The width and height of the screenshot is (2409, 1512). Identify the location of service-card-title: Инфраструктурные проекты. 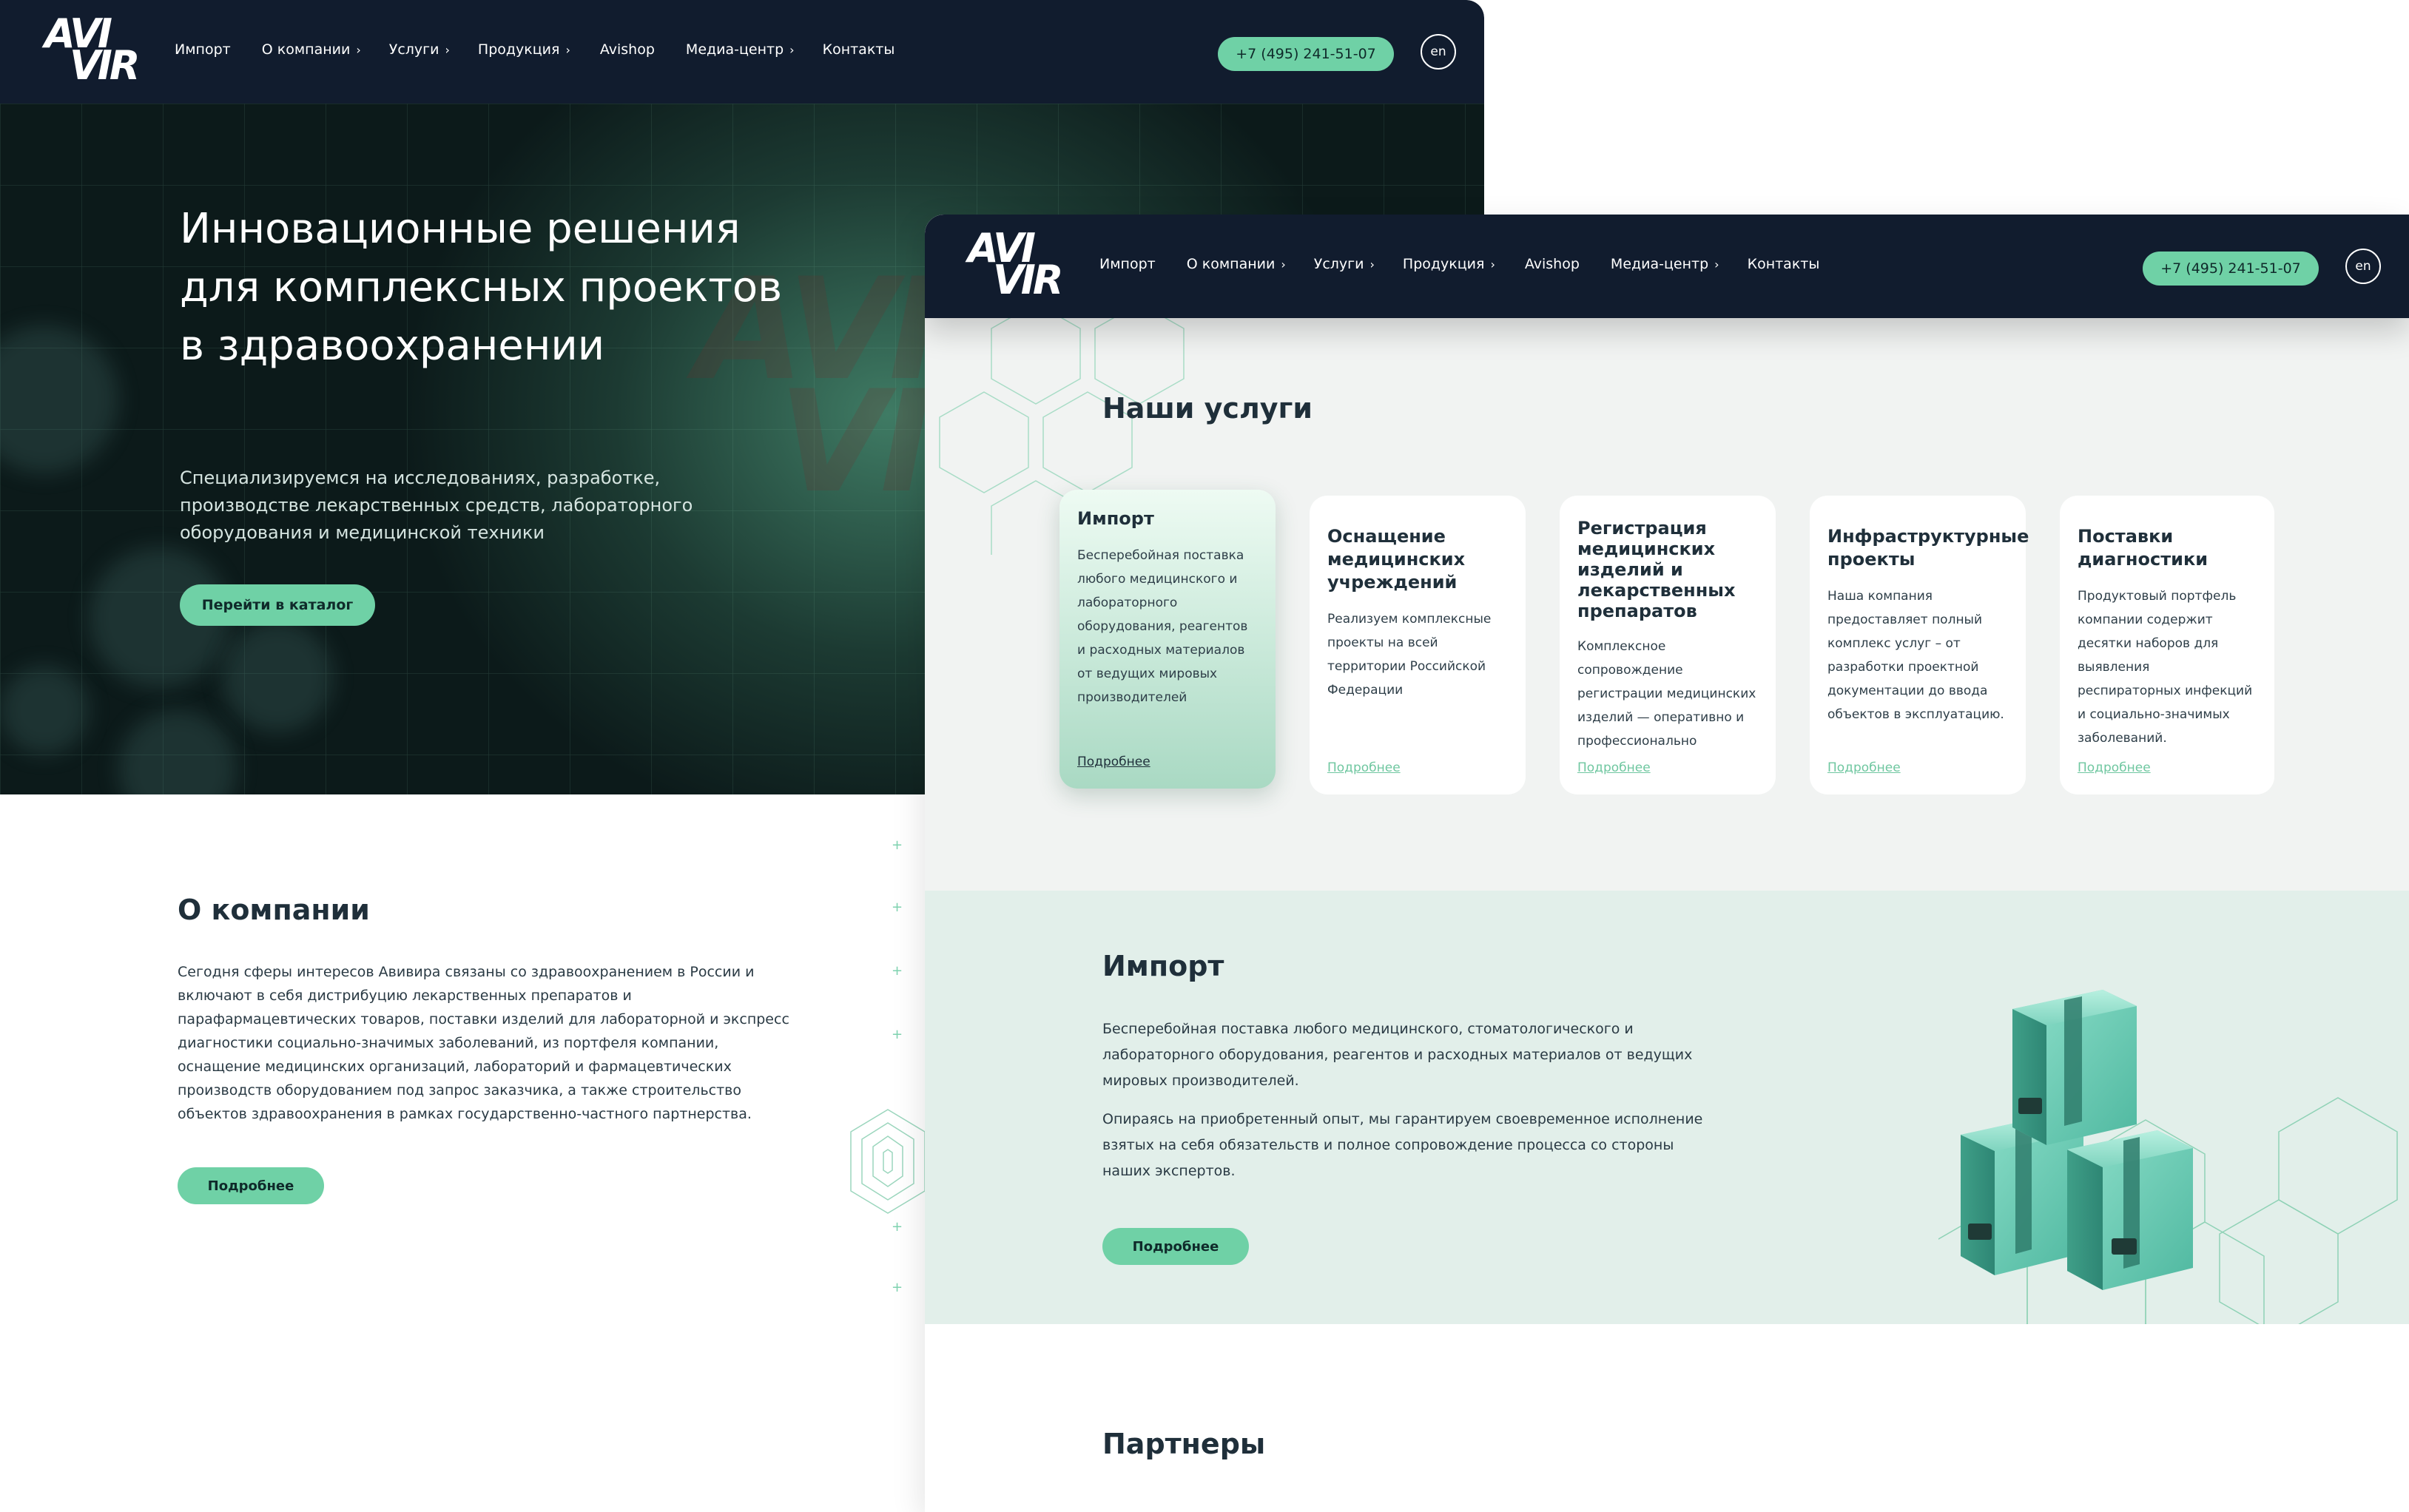
(1928, 548).